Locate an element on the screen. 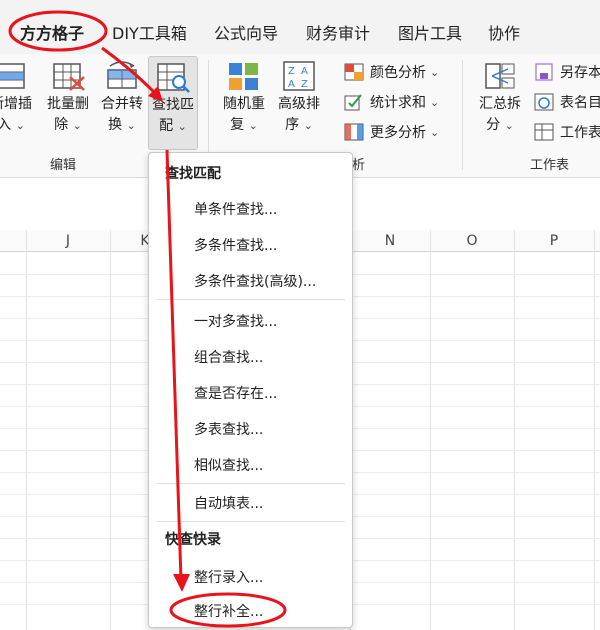  color-analysis-button: 颜色分析 ⌄ is located at coordinates (391, 72).